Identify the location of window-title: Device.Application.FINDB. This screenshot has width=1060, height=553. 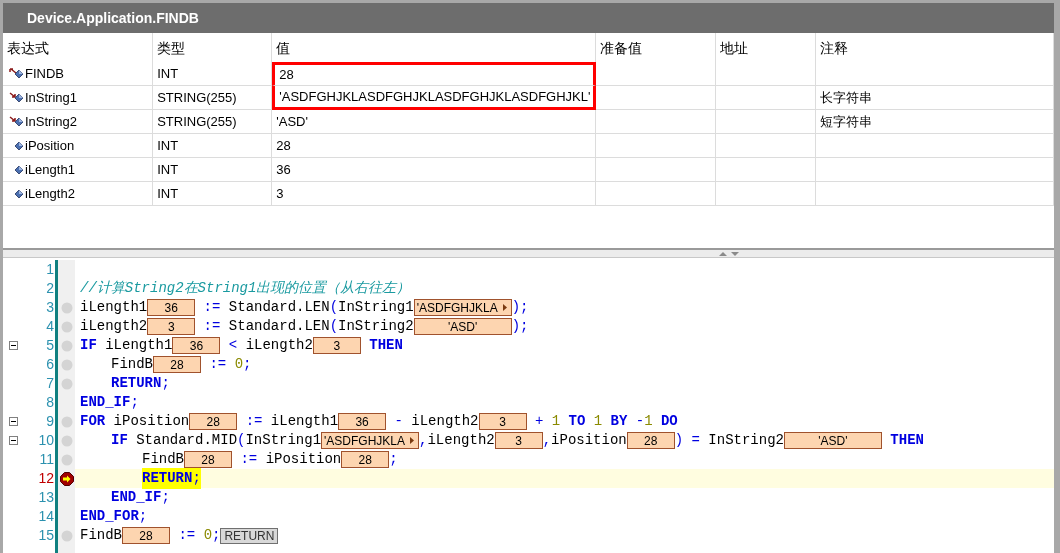
(528, 18).